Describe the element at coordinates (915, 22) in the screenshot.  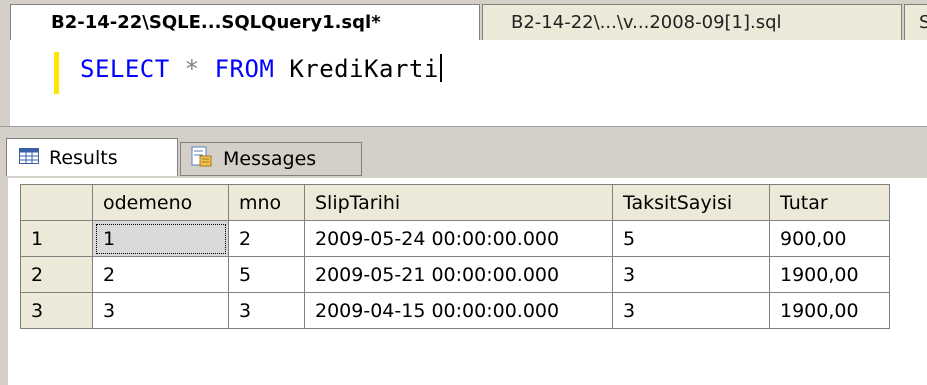
I see `tab-third-query: S` at that location.